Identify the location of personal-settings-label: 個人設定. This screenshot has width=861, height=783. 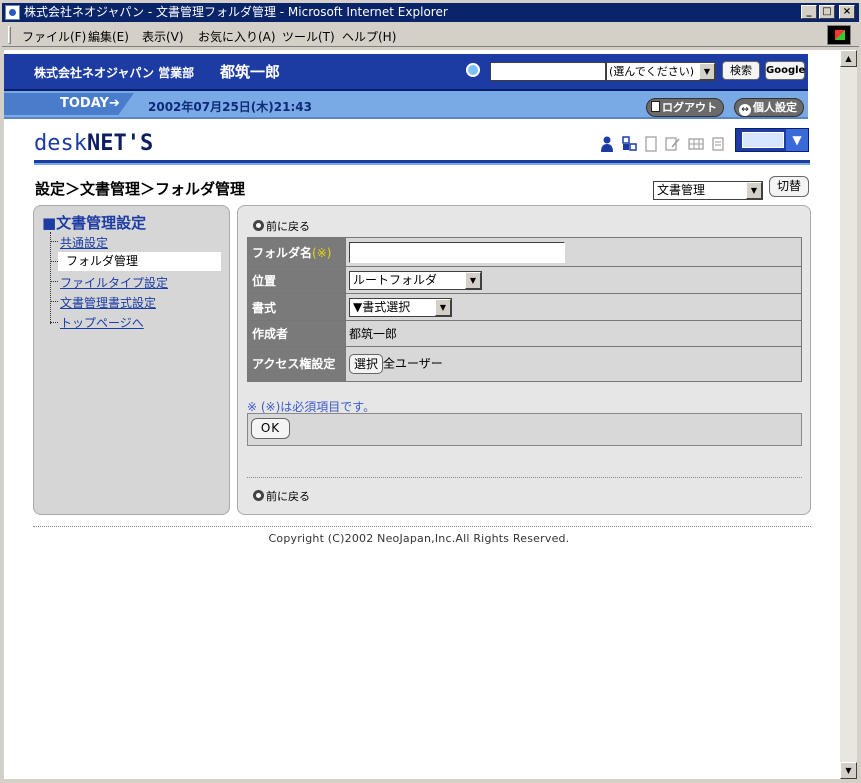
(775, 107).